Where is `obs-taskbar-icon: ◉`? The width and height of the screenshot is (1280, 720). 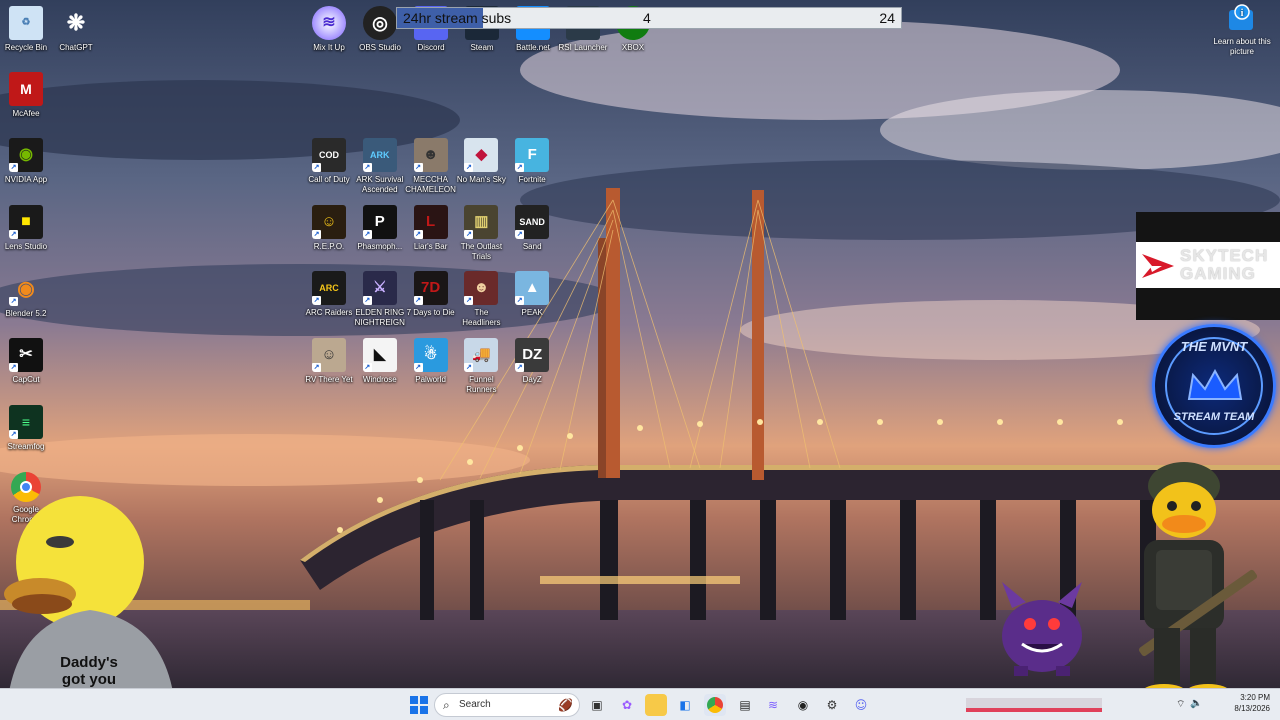
obs-taskbar-icon: ◉ is located at coordinates (803, 705).